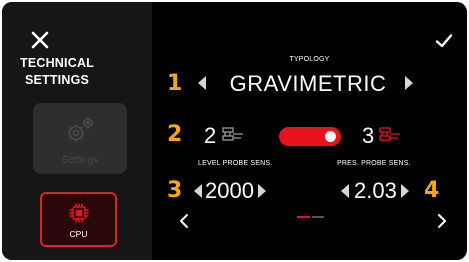 This screenshot has width=469, height=262. What do you see at coordinates (229, 190) in the screenshot?
I see `level-probe-value: 2000` at bounding box center [229, 190].